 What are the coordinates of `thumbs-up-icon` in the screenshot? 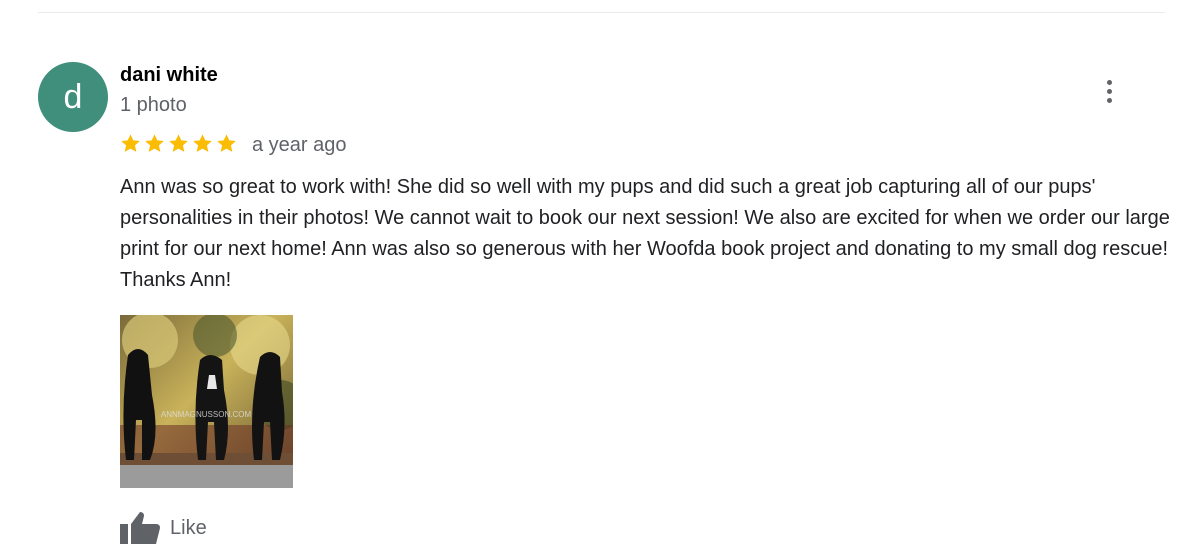 It's located at (140, 528).